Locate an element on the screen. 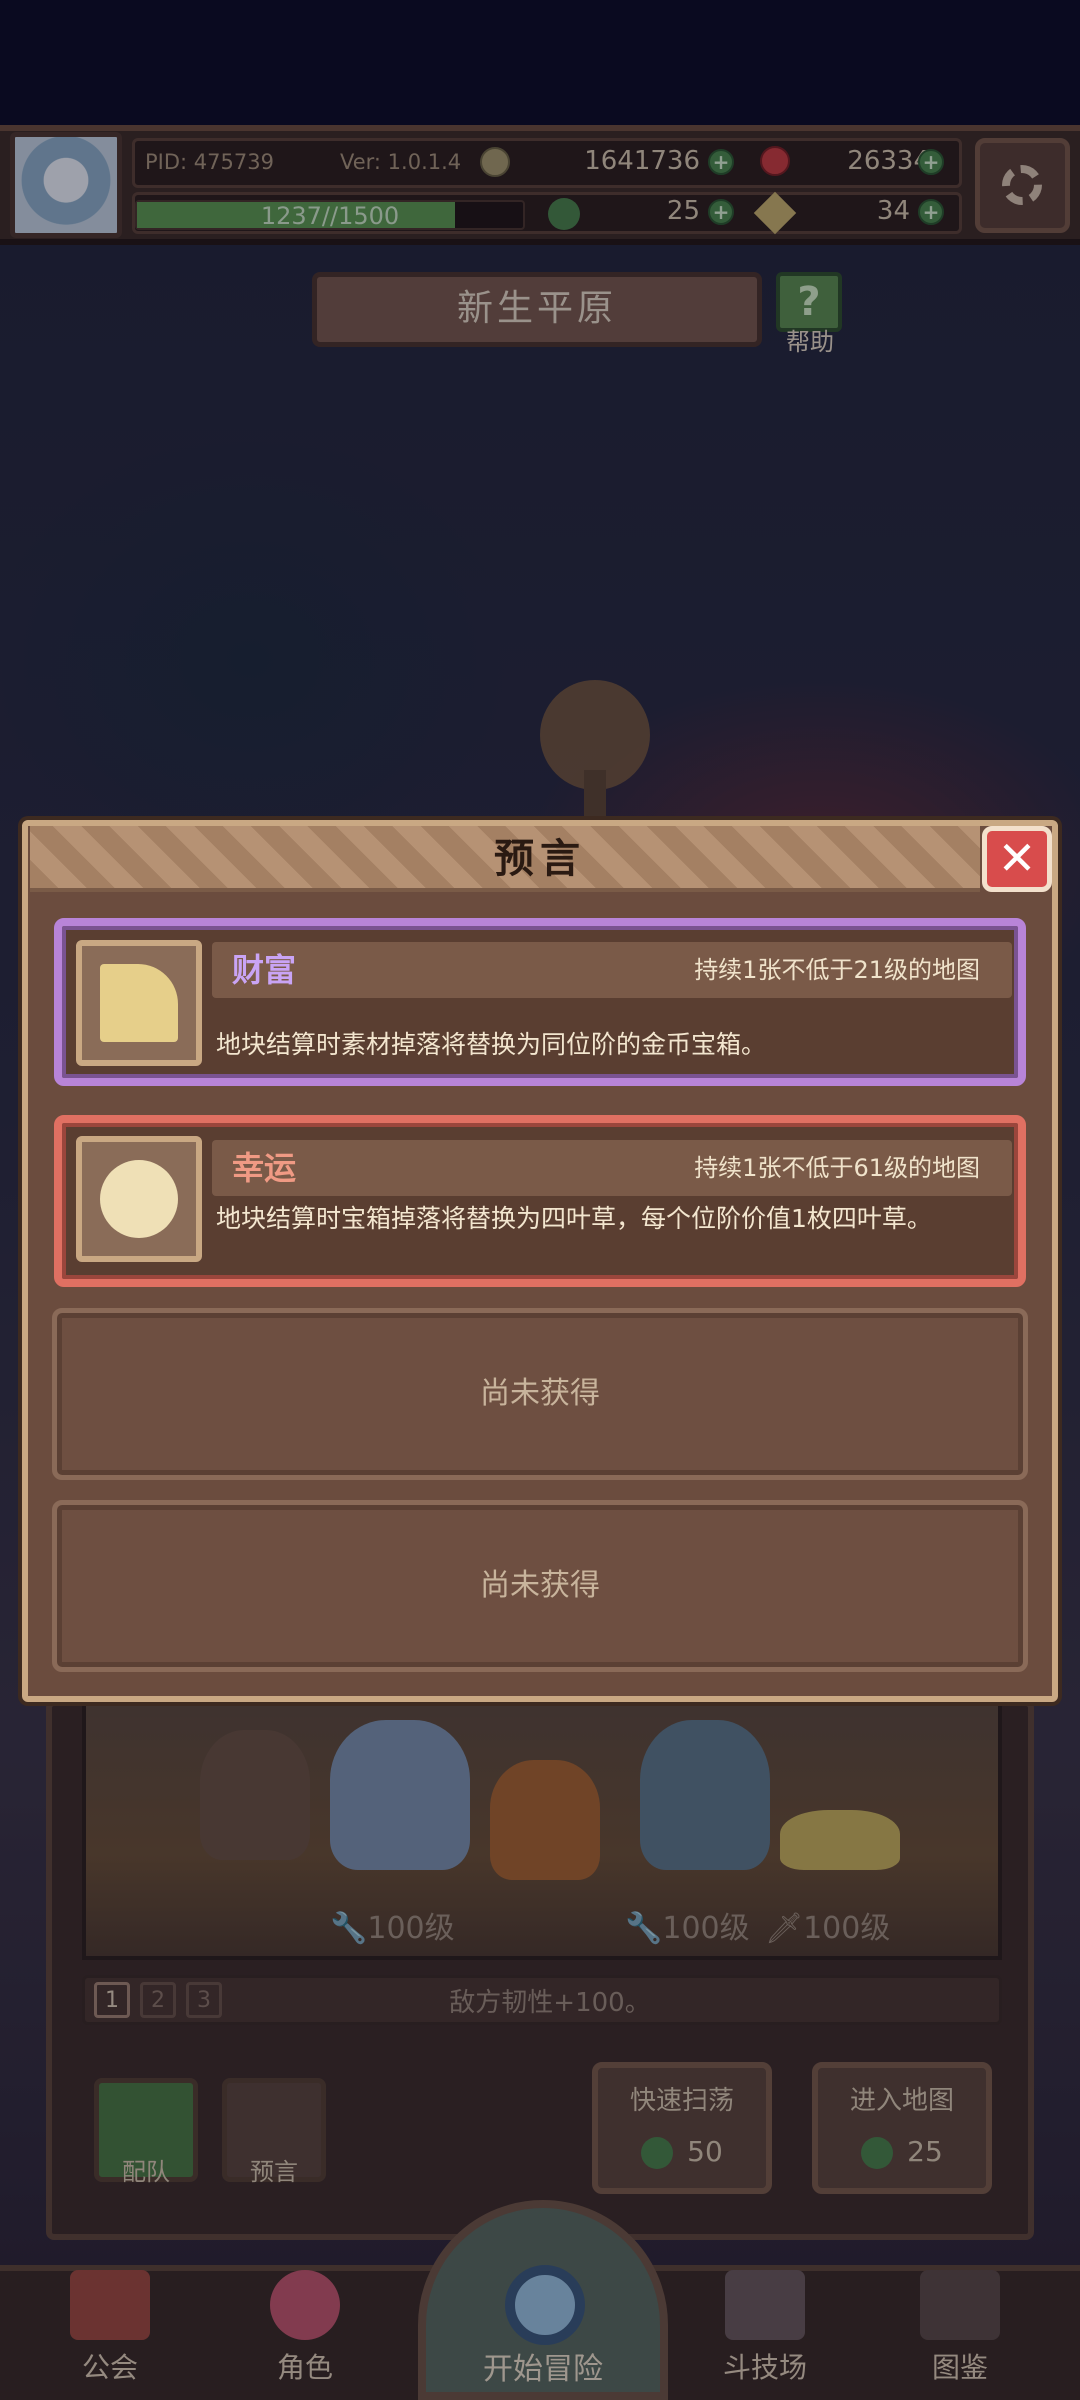 The width and height of the screenshot is (1080, 2400). close-button: ✕ is located at coordinates (1017, 859).